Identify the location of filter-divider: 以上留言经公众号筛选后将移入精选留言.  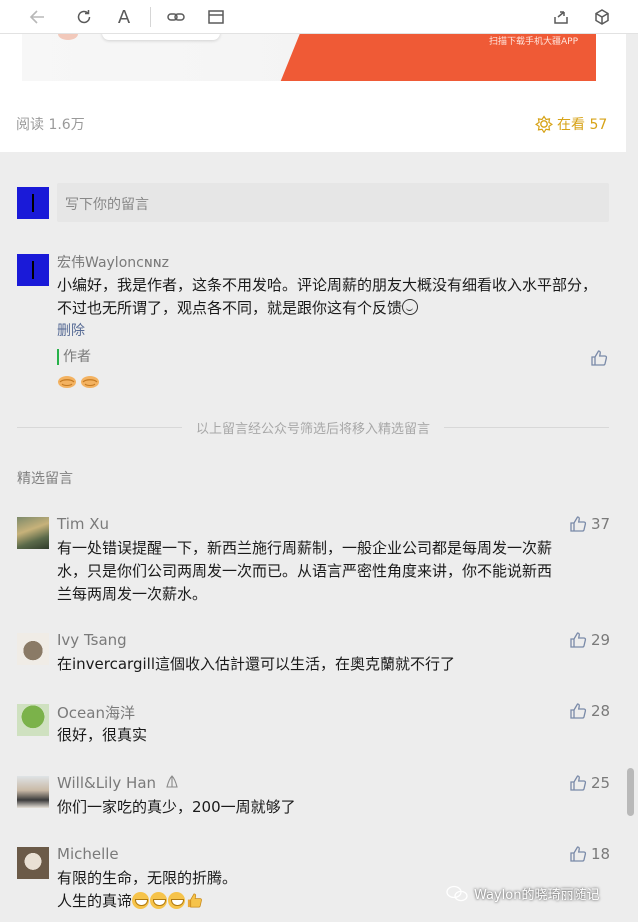
(313, 427).